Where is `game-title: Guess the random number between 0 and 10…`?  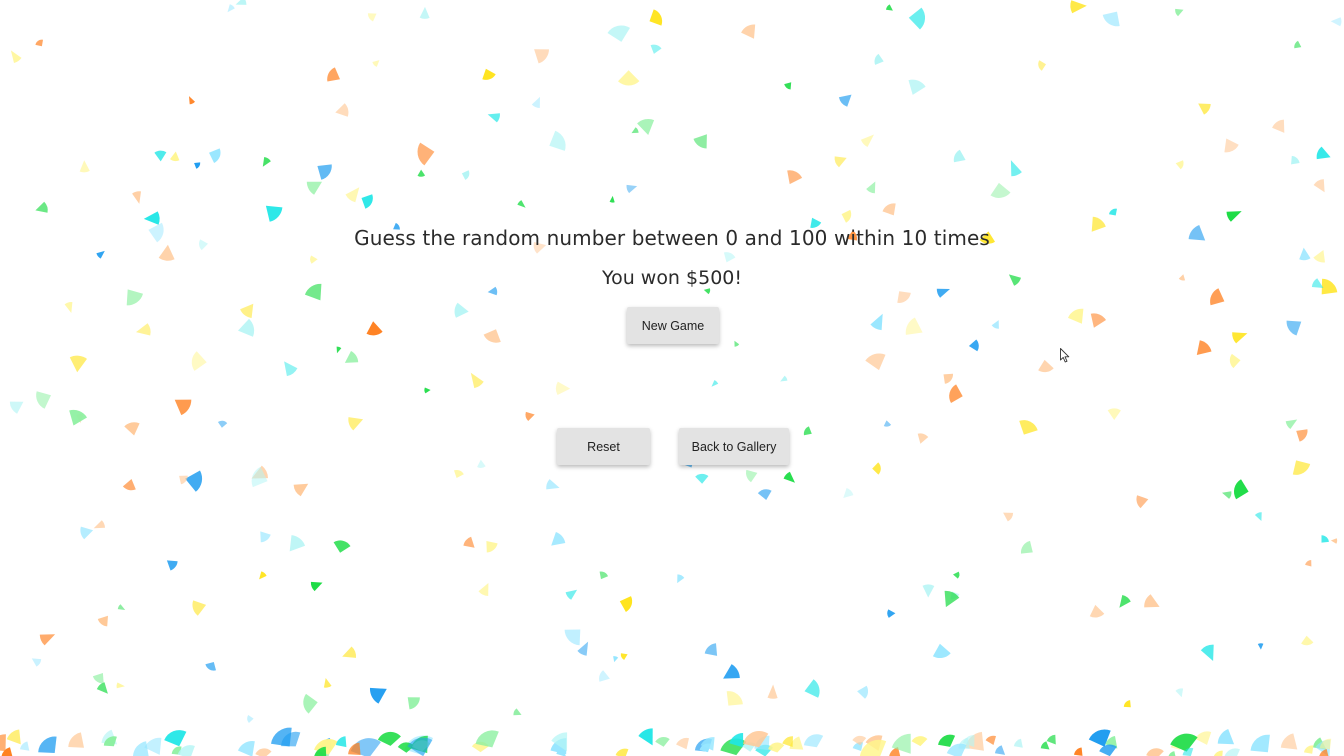
game-title: Guess the random number between 0 and 10… is located at coordinates (672, 238).